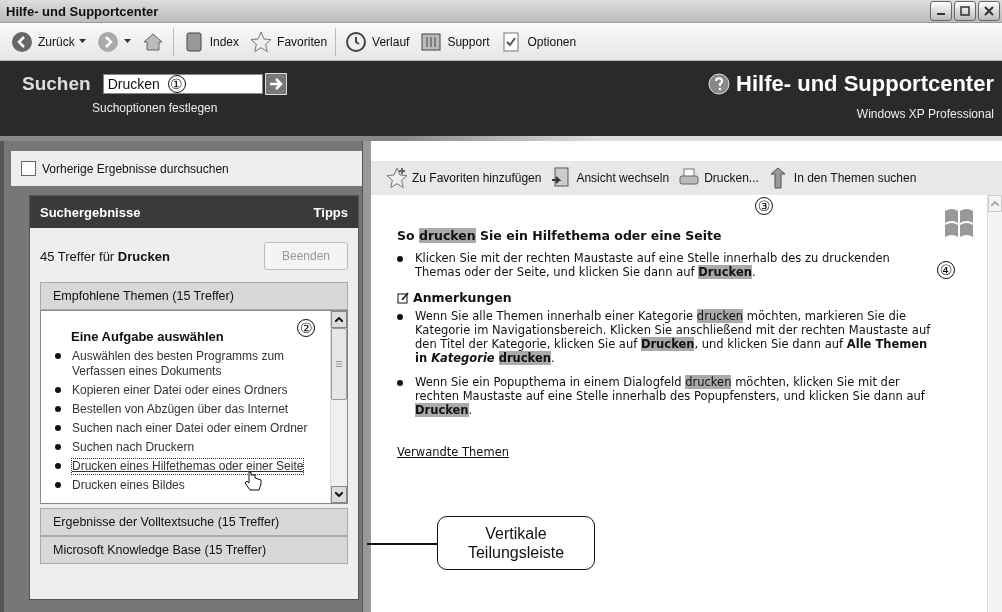 The width and height of the screenshot is (1002, 612). What do you see at coordinates (253, 482) in the screenshot?
I see `hand-cursor-icon` at bounding box center [253, 482].